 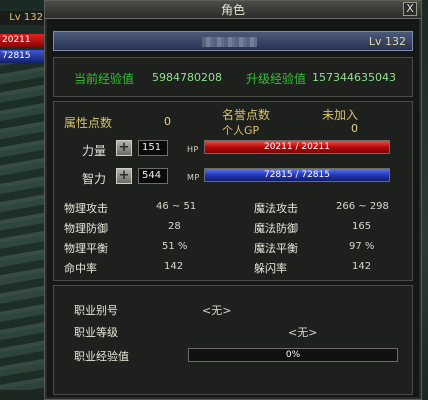 I want to click on fame-points-label: 名誉点数, so click(x=246, y=115).